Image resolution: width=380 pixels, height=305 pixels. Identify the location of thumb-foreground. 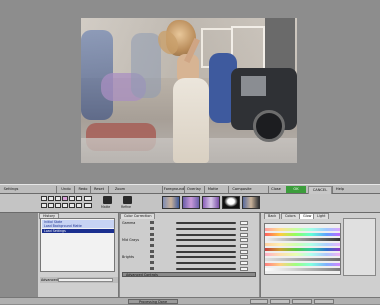
(191, 202).